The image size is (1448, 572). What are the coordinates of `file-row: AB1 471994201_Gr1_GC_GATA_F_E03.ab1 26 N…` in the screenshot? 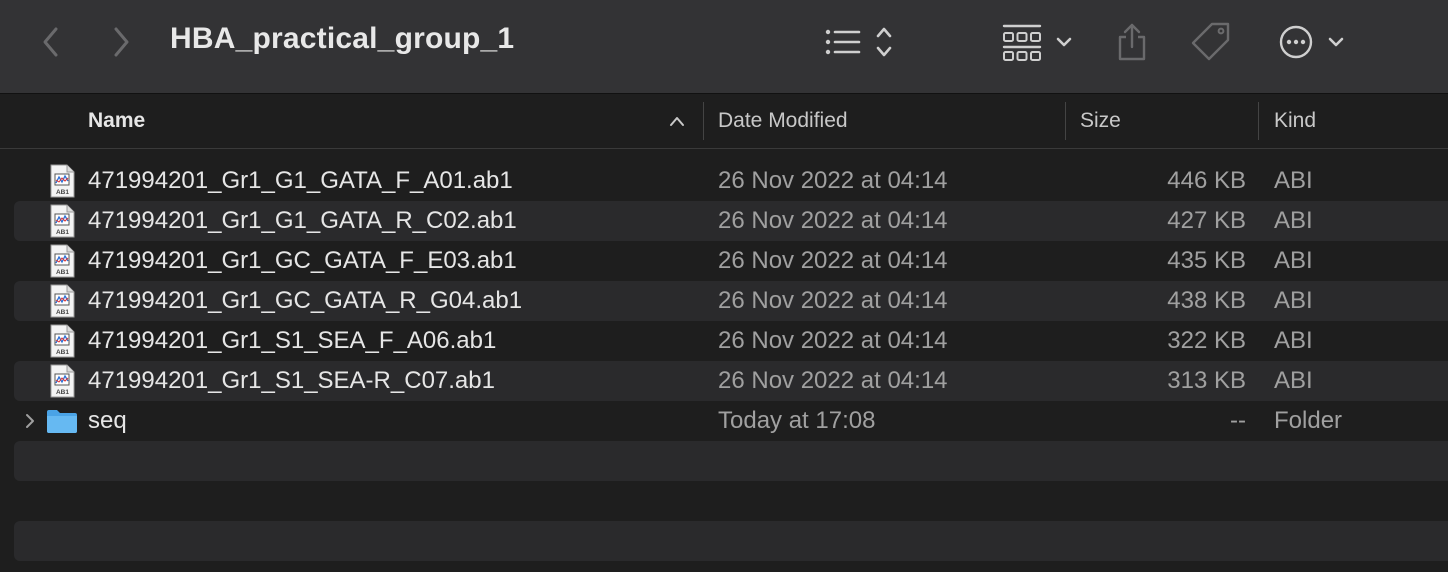 It's located at (724, 261).